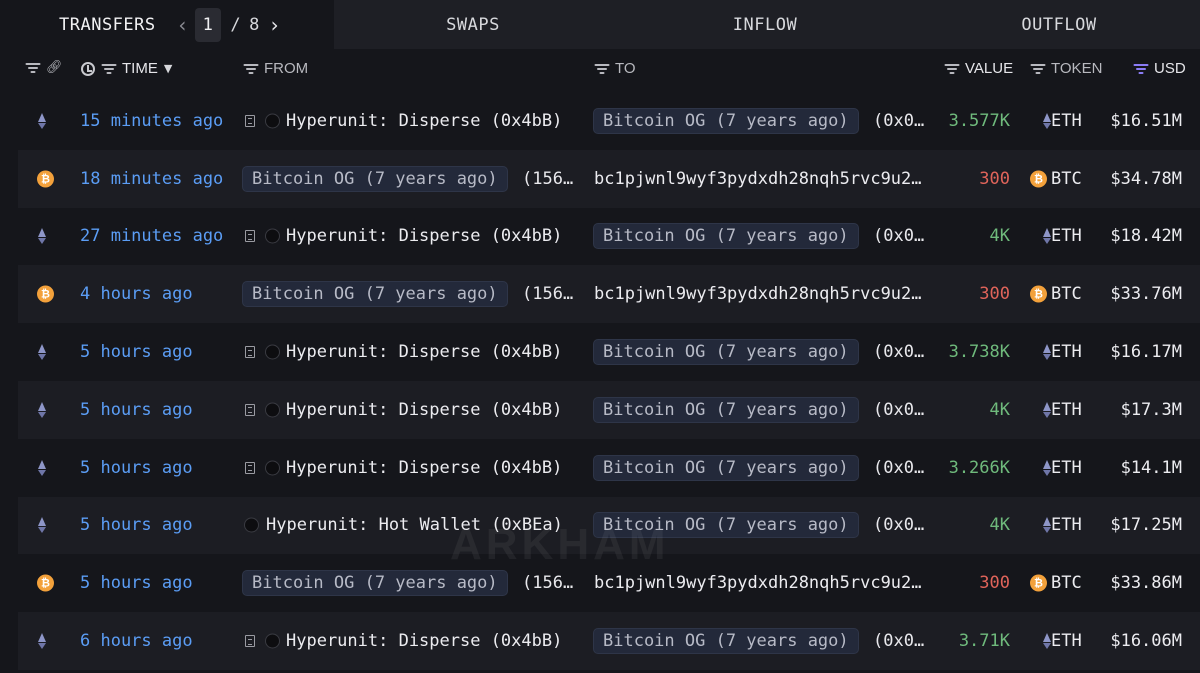 Image resolution: width=1200 pixels, height=673 pixels. I want to click on column-token-label: TOKEN, so click(1077, 68).